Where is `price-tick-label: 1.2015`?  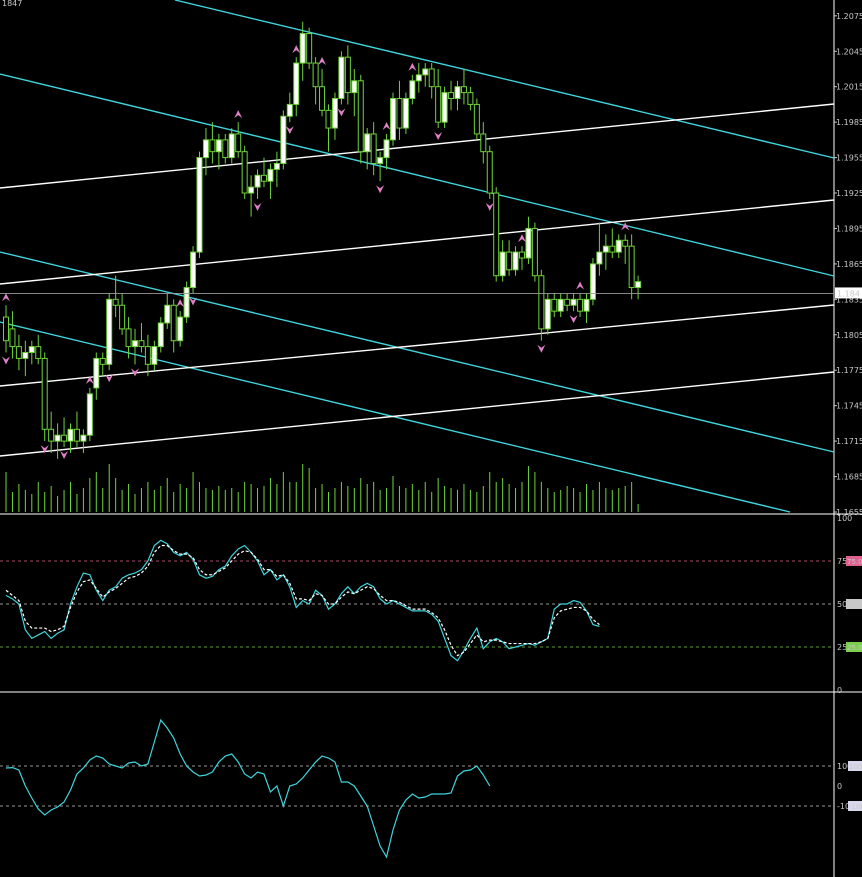 price-tick-label: 1.2015 is located at coordinates (849, 87).